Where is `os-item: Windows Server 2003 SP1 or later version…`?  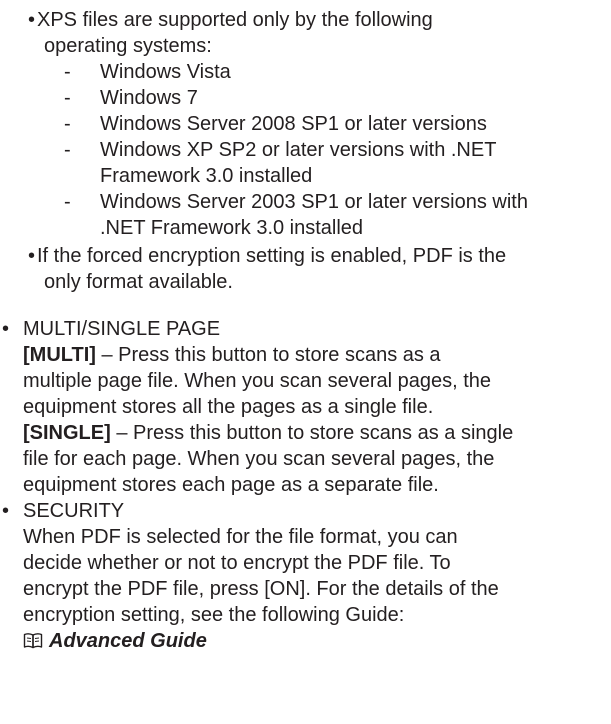 os-item: Windows Server 2003 SP1 or later version… is located at coordinates (314, 202).